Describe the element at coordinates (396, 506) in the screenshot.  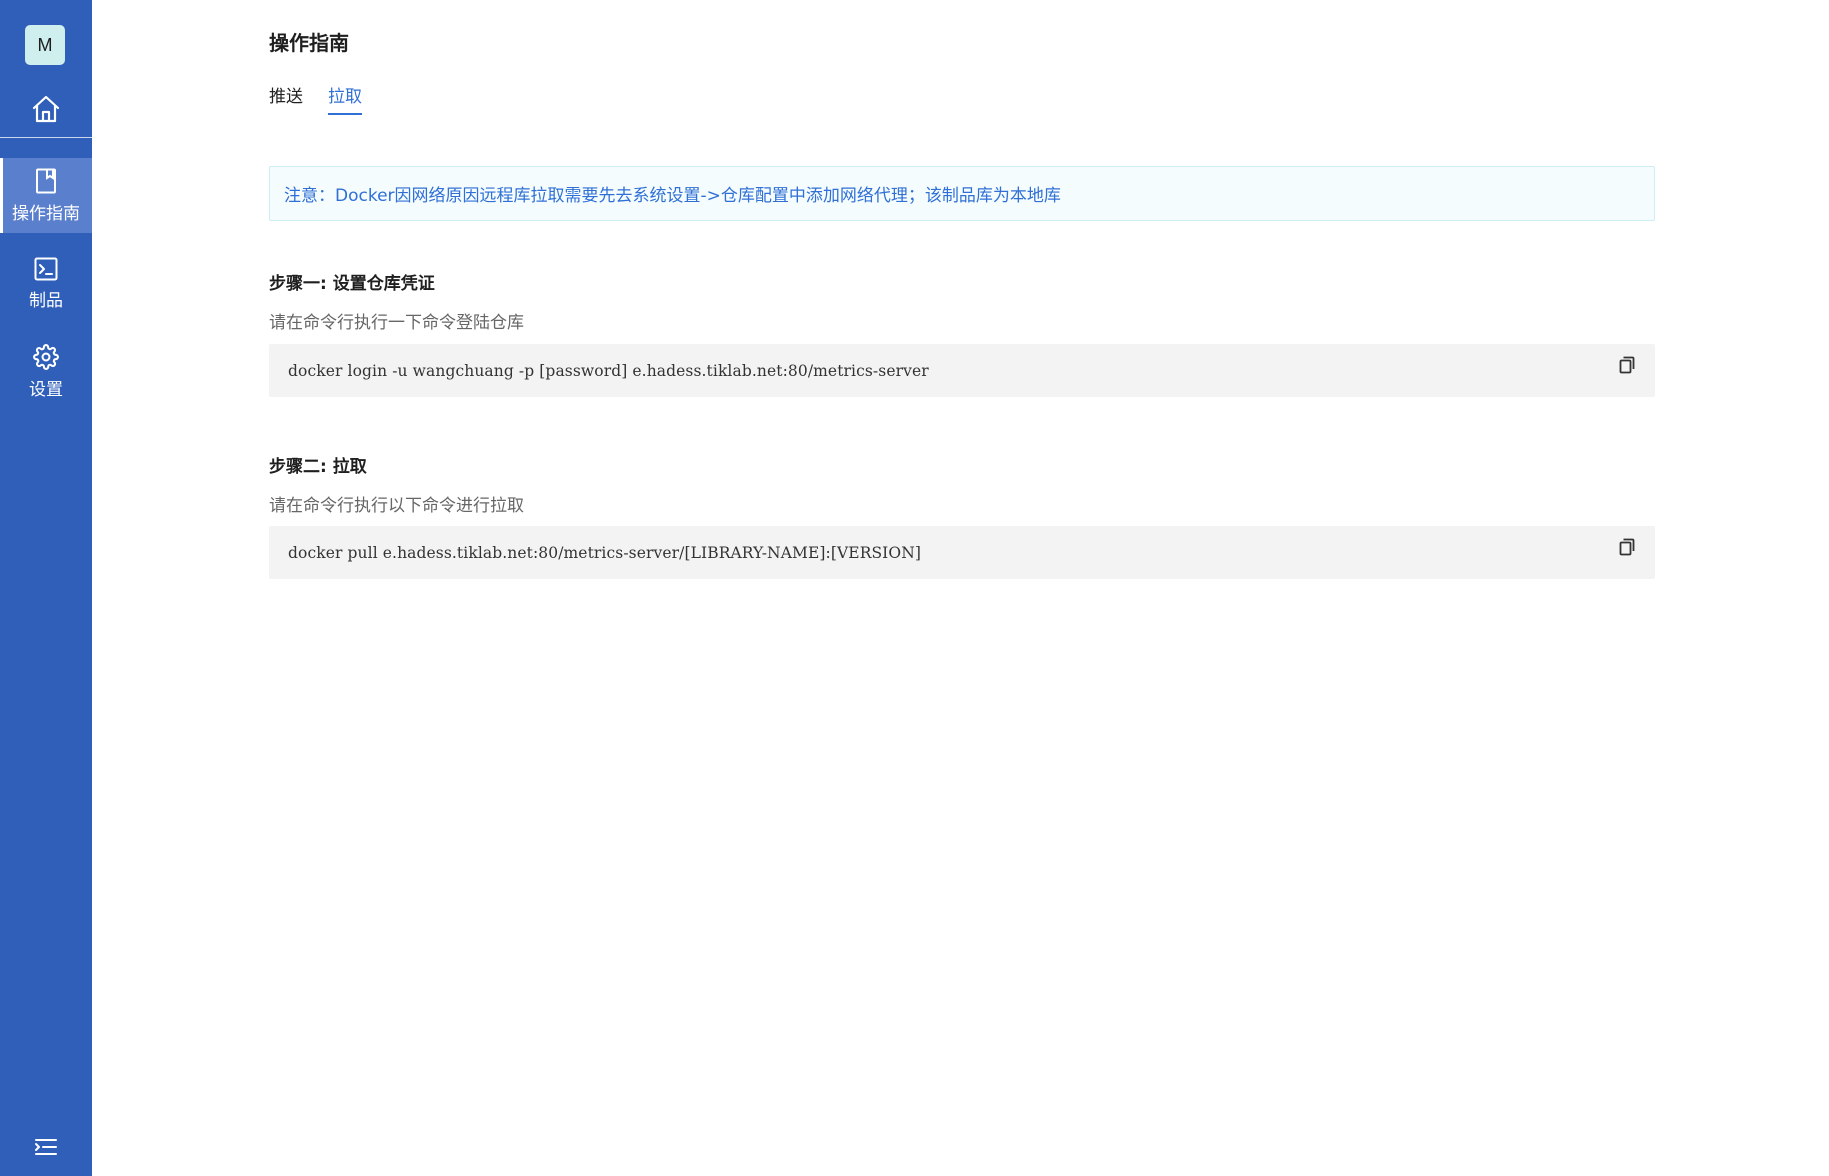
I see `step-two-description: 请在命令行执行以下命令进行拉取` at that location.